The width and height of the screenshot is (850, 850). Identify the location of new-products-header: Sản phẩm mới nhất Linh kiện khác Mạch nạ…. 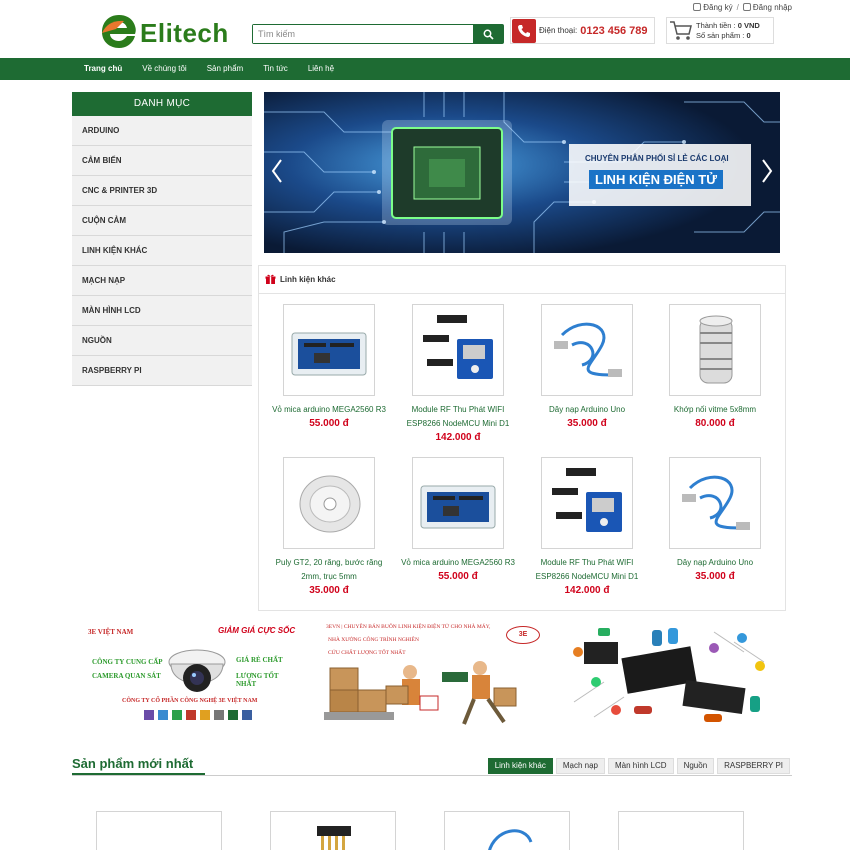
(432, 766).